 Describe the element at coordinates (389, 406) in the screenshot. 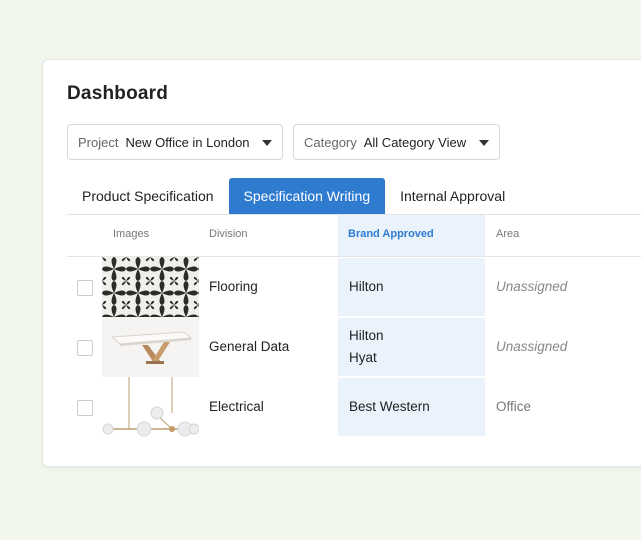

I see `brand-cell: Best Western` at that location.